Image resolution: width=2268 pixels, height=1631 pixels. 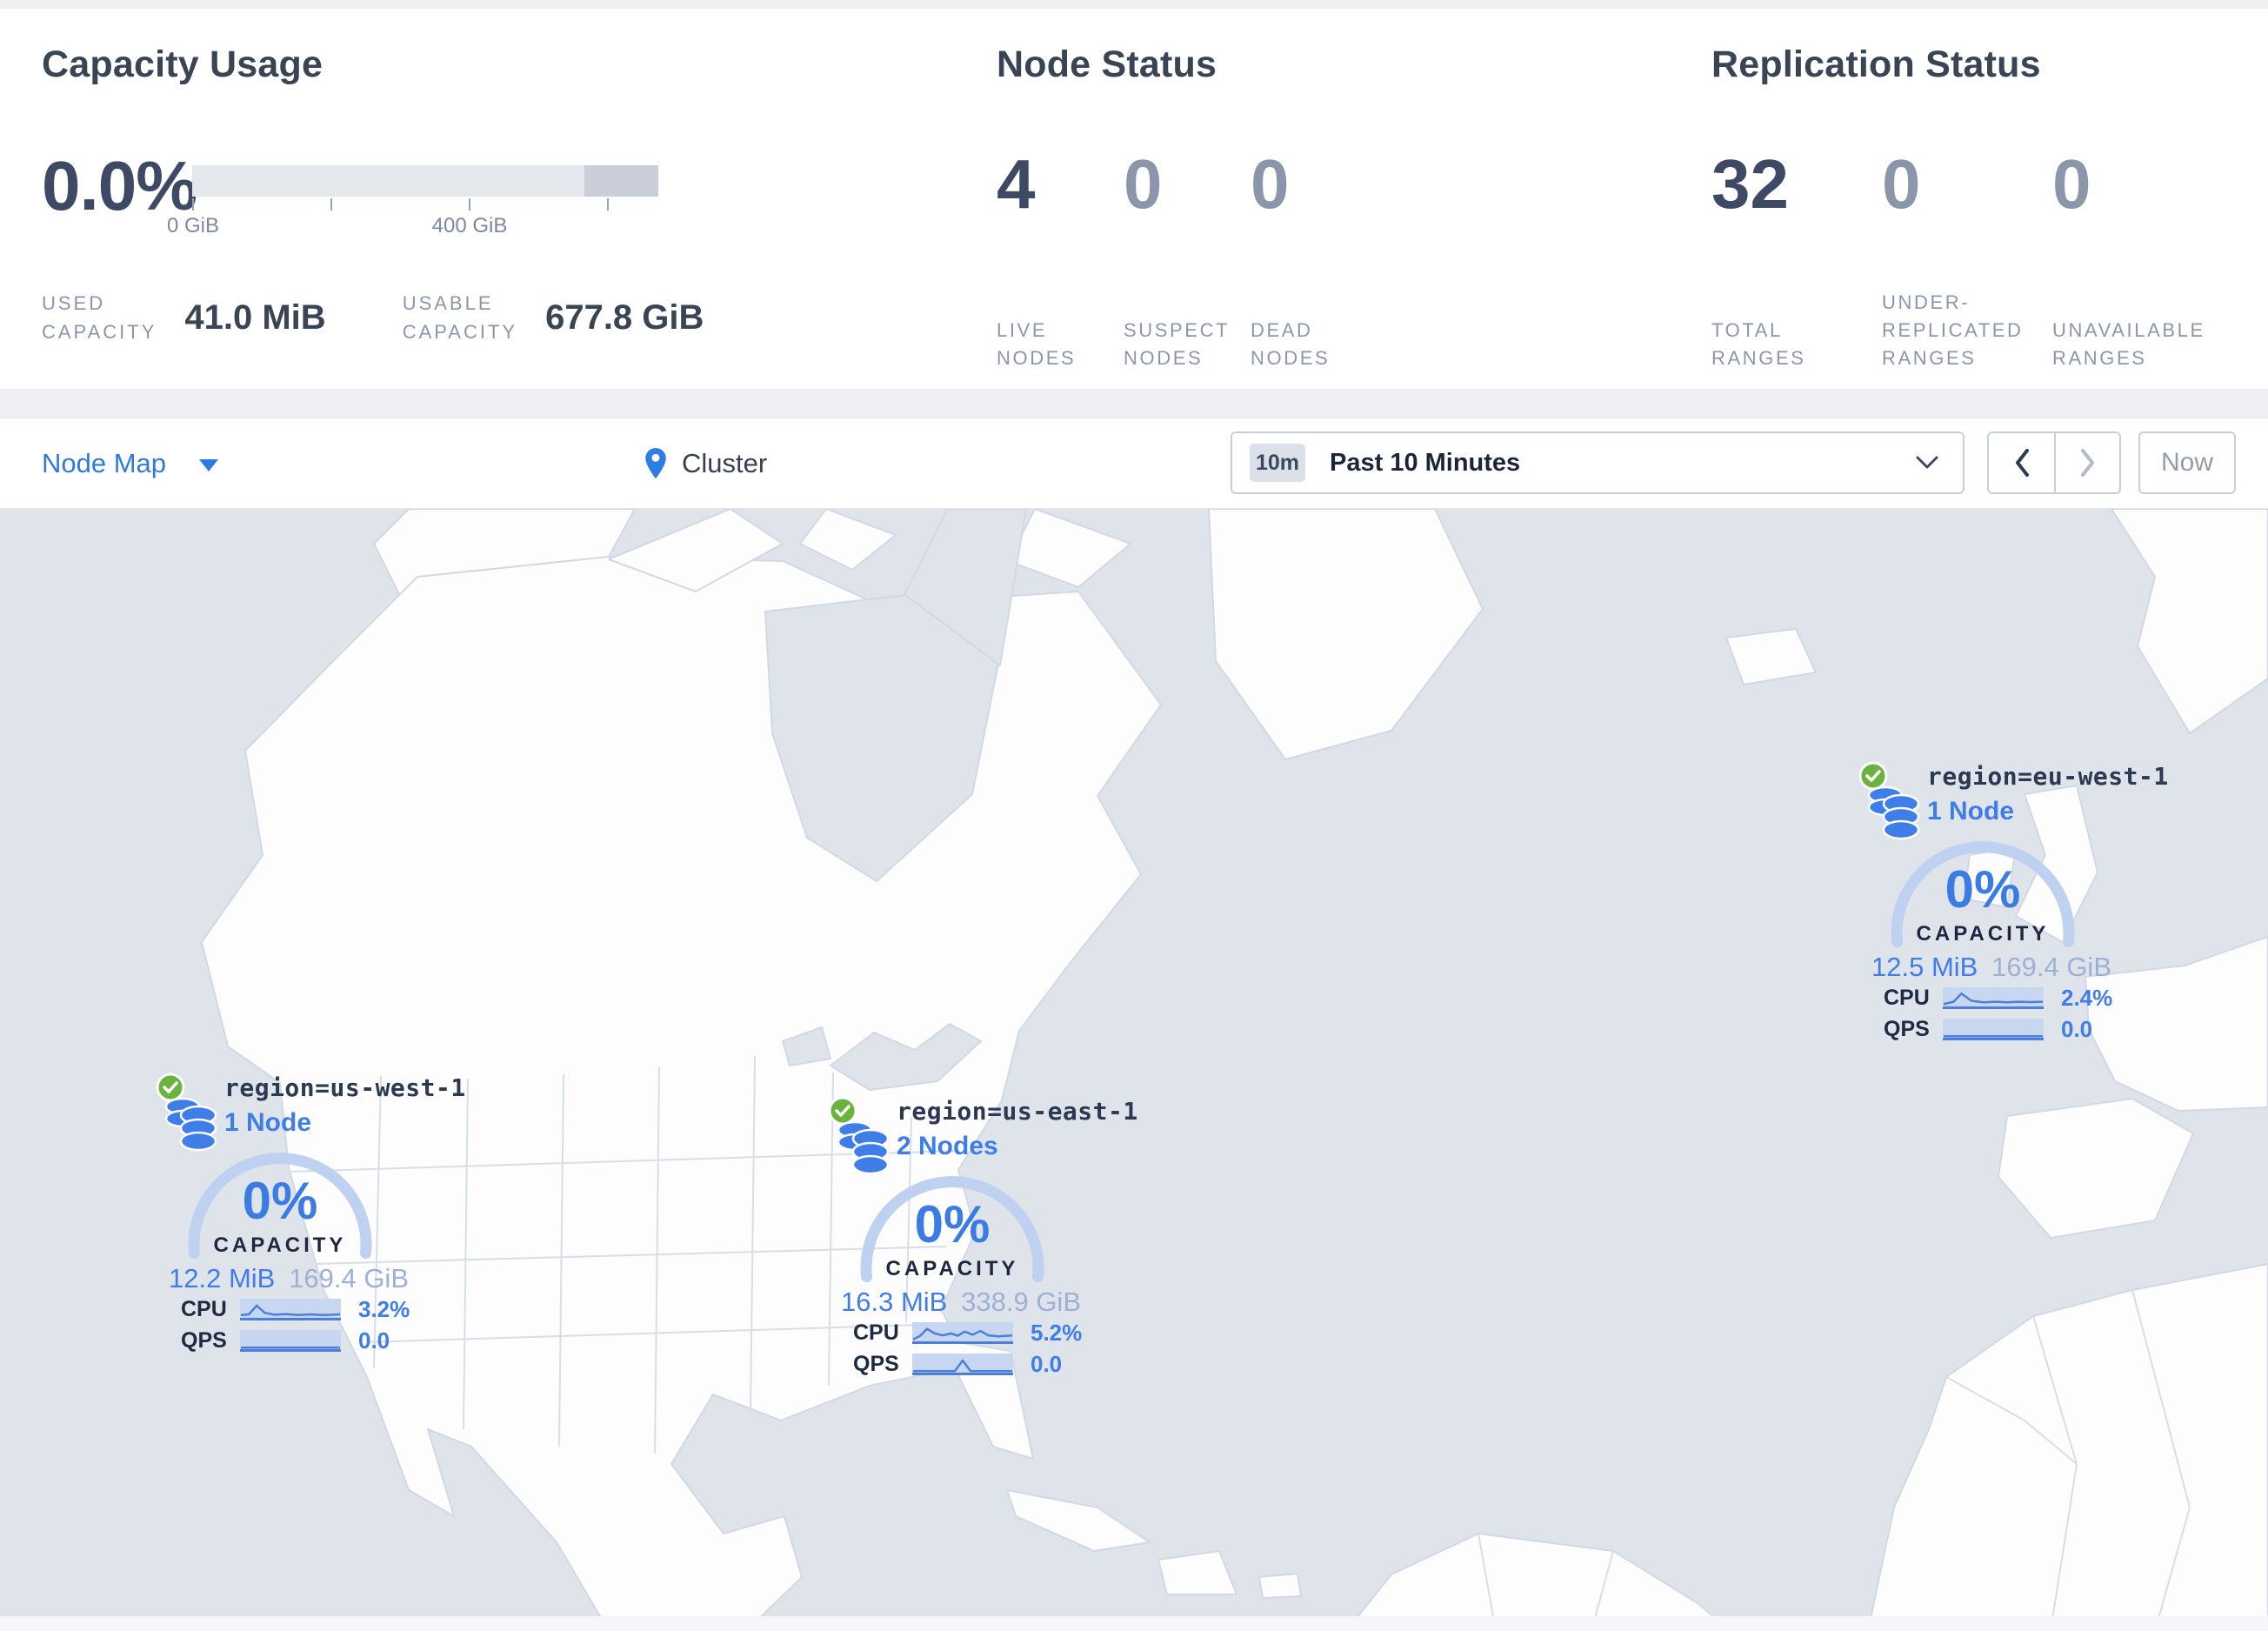 I want to click on time-step-forward-button, so click(x=2086, y=462).